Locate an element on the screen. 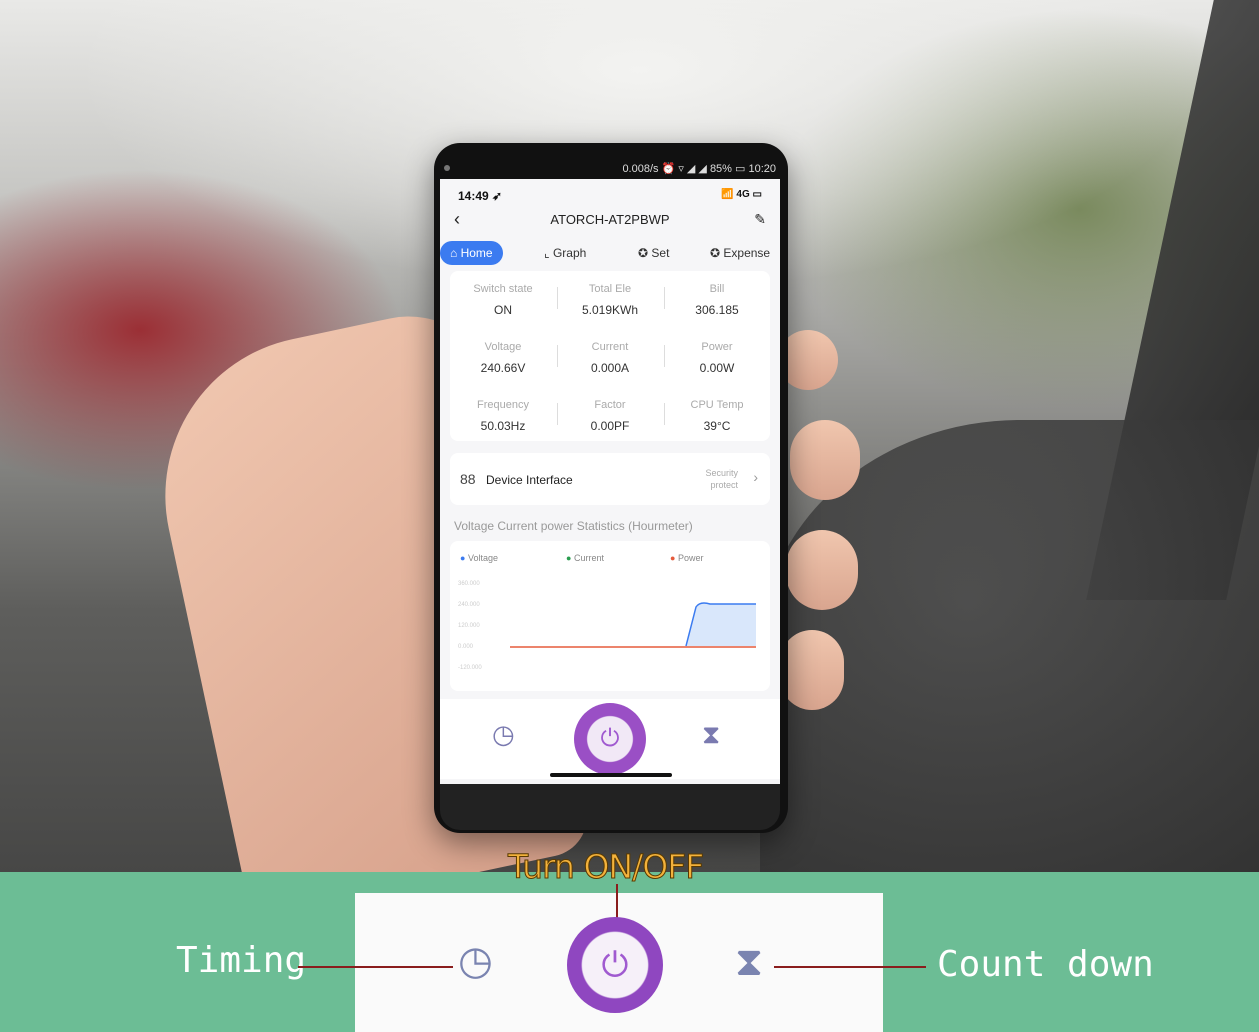 This screenshot has width=1259, height=1032. tab-label: Home is located at coordinates (476, 253).